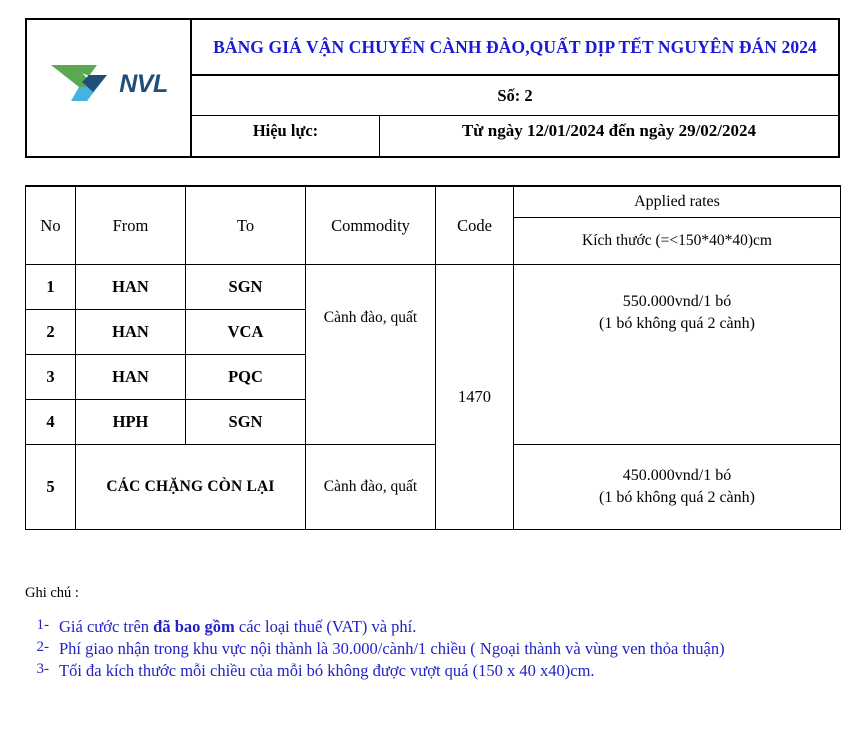 This screenshot has height=745, width=857. Describe the element at coordinates (50, 422) in the screenshot. I see `cell-no: 4` at that location.